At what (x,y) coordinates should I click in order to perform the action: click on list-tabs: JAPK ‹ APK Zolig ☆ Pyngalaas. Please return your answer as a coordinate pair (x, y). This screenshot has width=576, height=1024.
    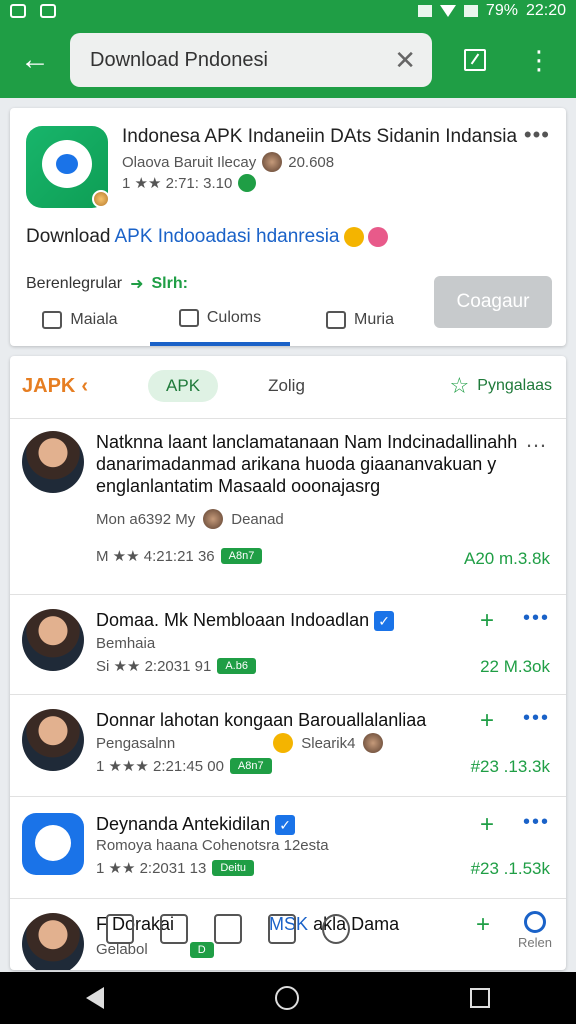
    Looking at the image, I should click on (288, 386).